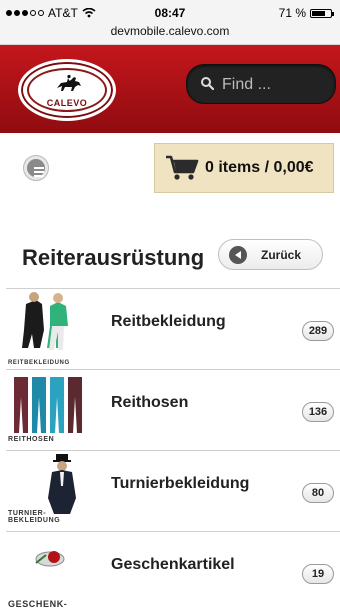 The image size is (340, 612). I want to click on category-row-geschenkartikel: GESCHENK- Geschenkartikel 19, so click(173, 571).